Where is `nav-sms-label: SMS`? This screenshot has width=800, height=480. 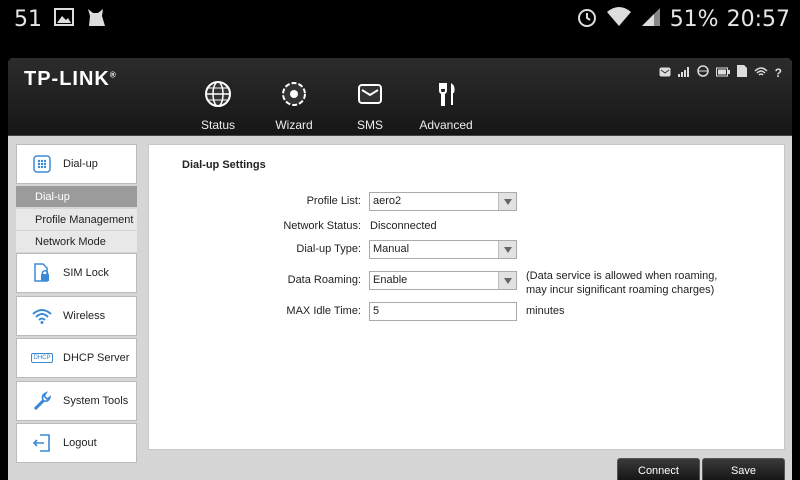
nav-sms-label: SMS is located at coordinates (369, 125).